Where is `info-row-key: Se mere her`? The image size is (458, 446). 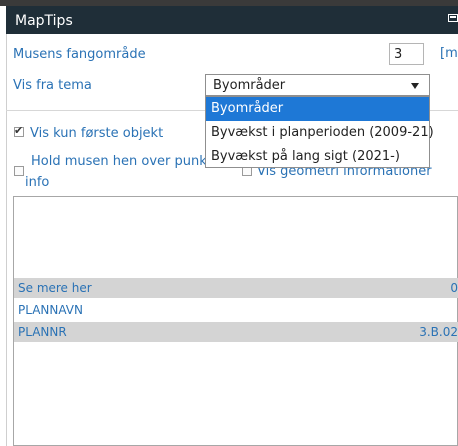 info-row-key: Se mere her is located at coordinates (55, 288).